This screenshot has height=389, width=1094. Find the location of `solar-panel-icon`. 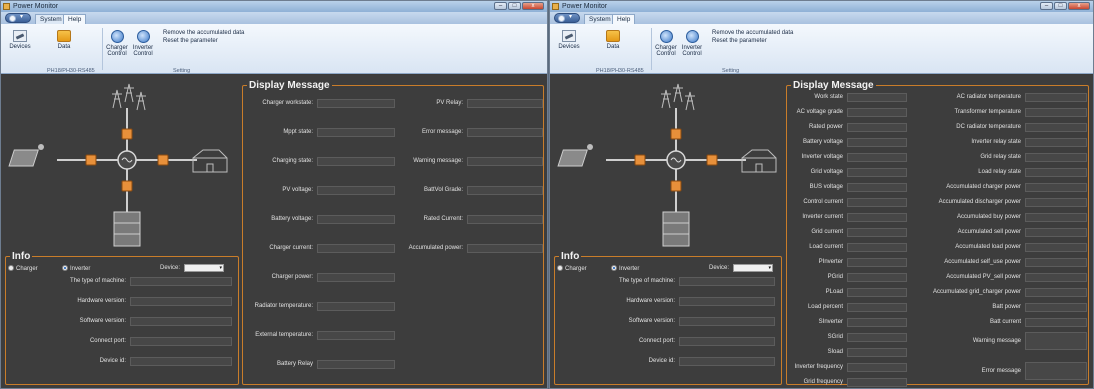

solar-panel-icon is located at coordinates (572, 158).